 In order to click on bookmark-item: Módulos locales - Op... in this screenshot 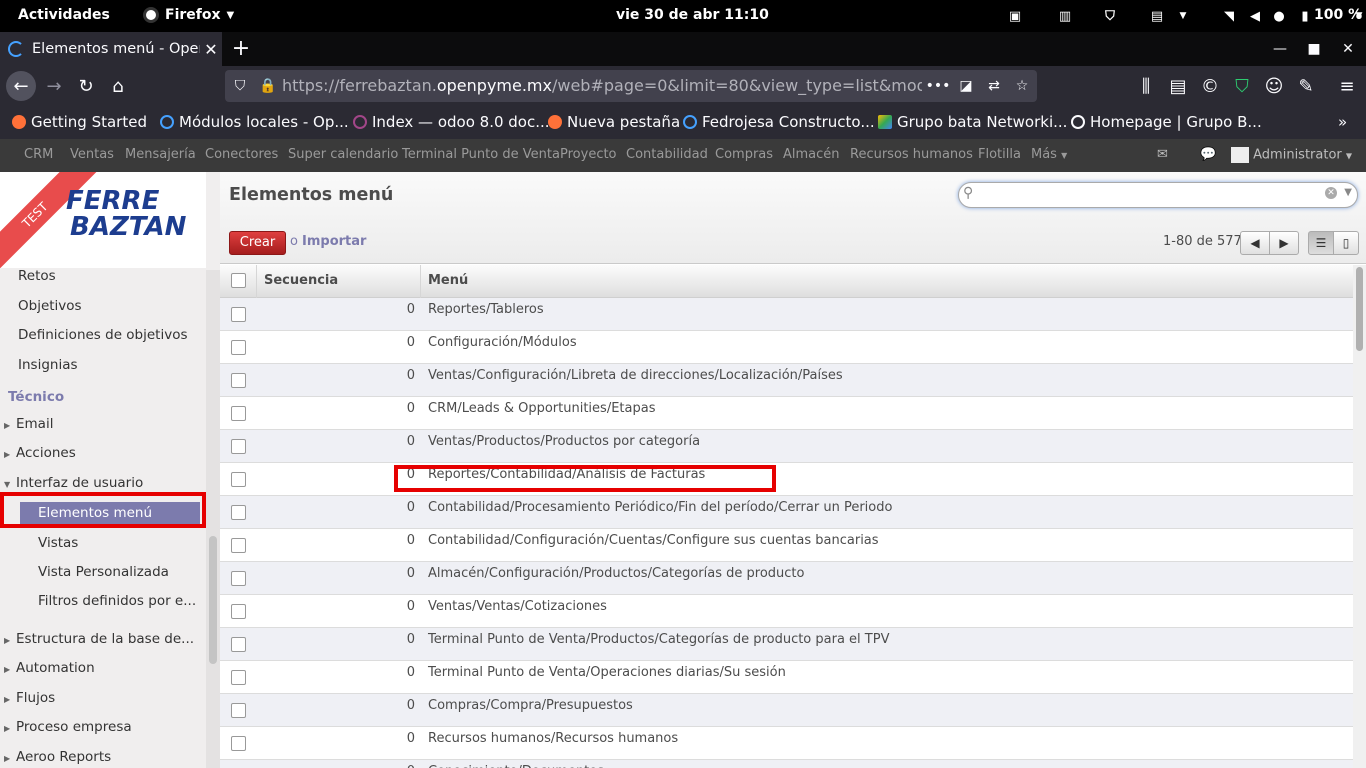, I will do `click(254, 122)`.